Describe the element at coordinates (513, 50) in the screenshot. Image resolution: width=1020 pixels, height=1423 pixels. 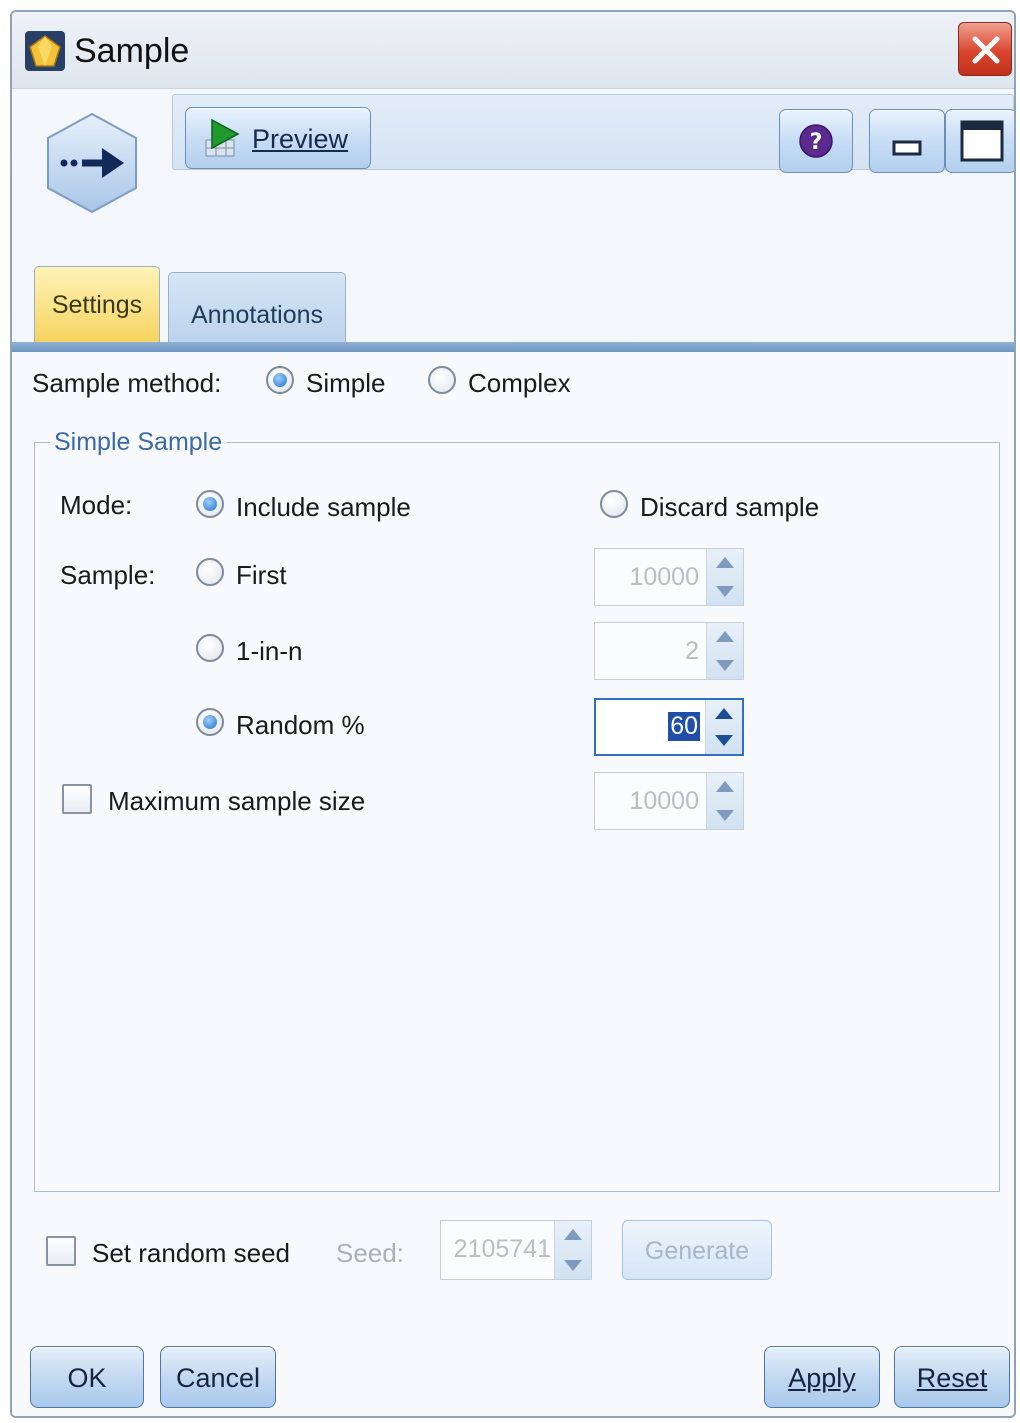
I see `title-bar: Sample` at that location.